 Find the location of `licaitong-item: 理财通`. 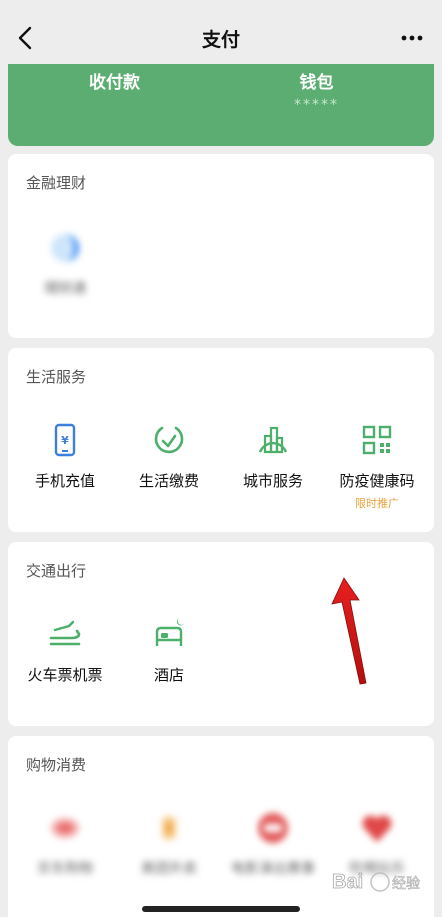

licaitong-item: 理财通 is located at coordinates (65, 264).